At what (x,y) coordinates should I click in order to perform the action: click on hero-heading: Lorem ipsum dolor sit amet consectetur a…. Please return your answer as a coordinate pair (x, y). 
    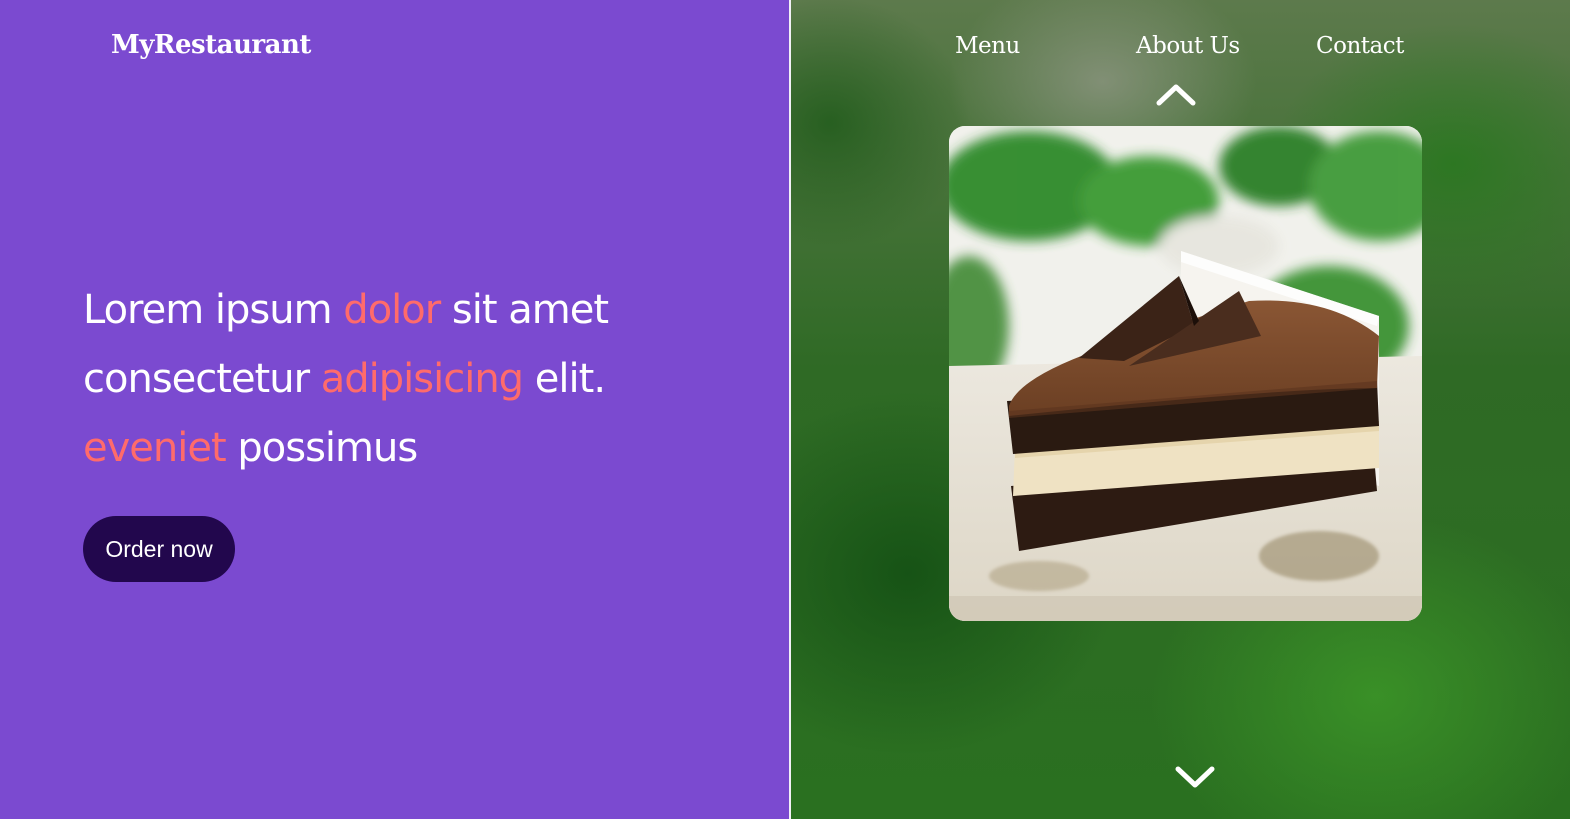
    Looking at the image, I should click on (403, 379).